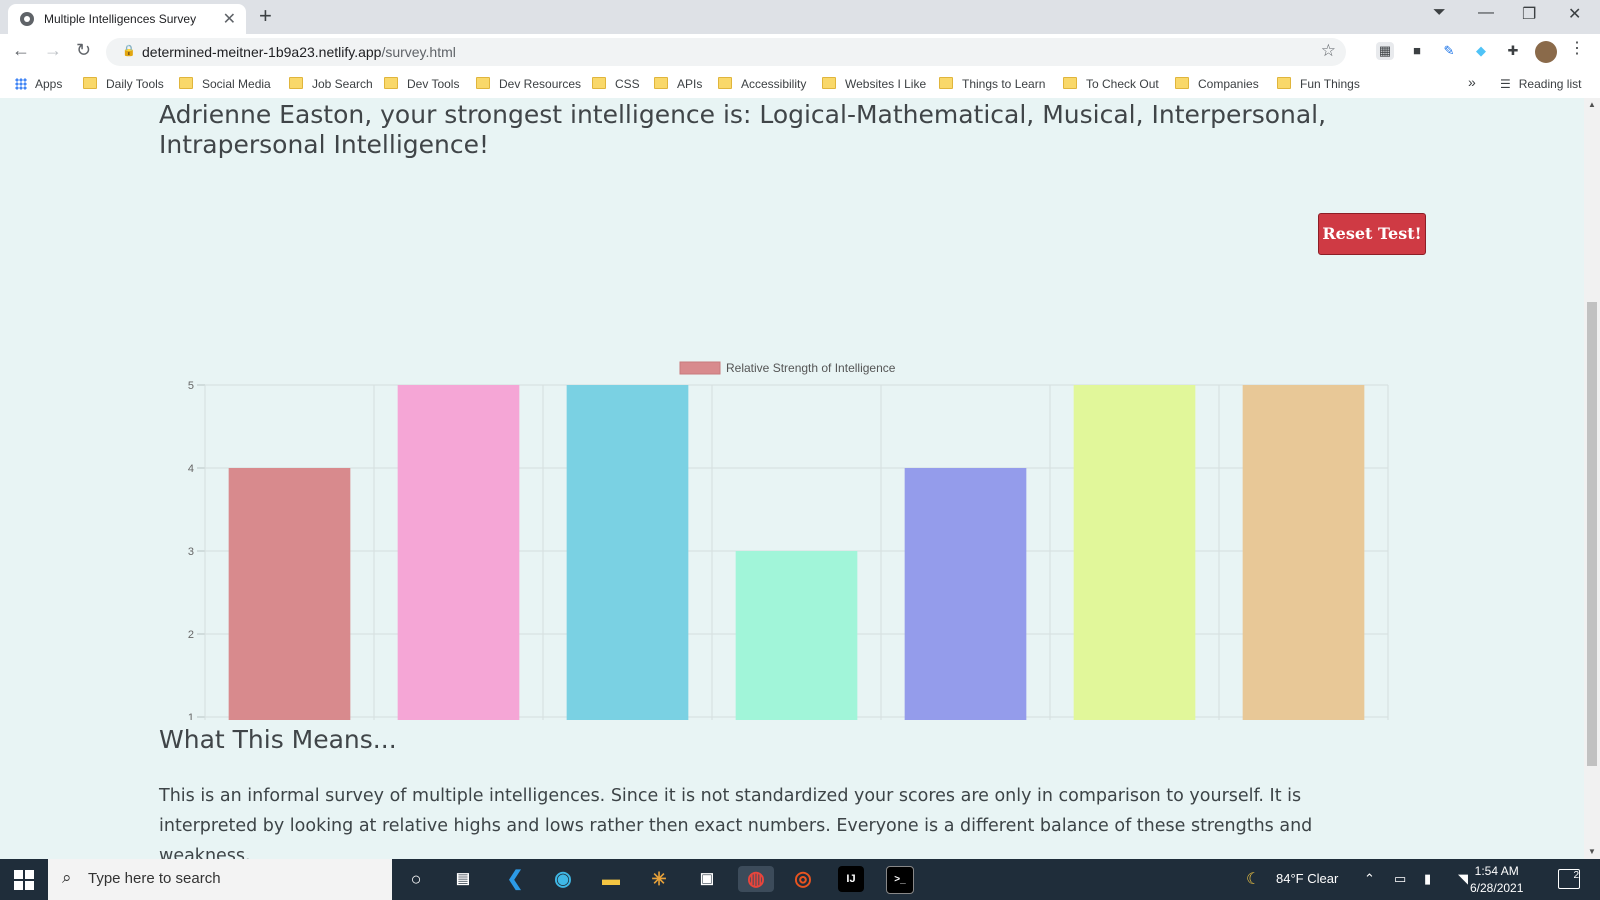 This screenshot has width=1600, height=900. I want to click on bookmark-star-icon: ☆, so click(1328, 51).